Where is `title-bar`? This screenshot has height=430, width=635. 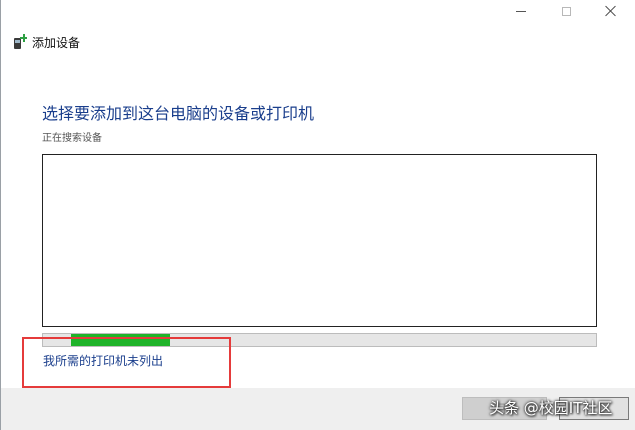 title-bar is located at coordinates (318, 12).